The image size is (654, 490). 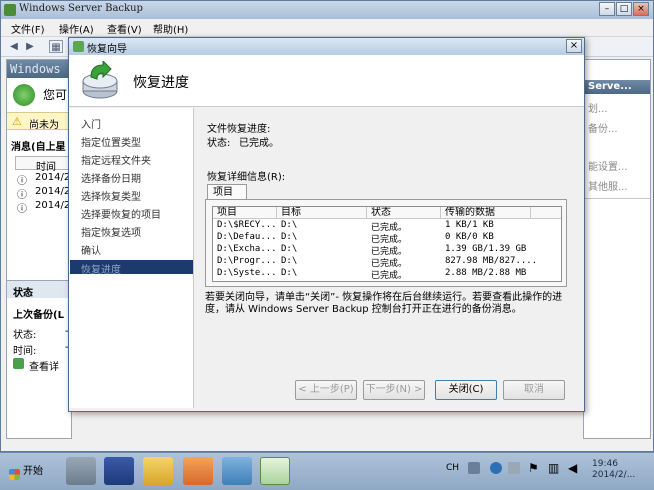 What do you see at coordinates (158, 471) in the screenshot?
I see `explorer-icon` at bounding box center [158, 471].